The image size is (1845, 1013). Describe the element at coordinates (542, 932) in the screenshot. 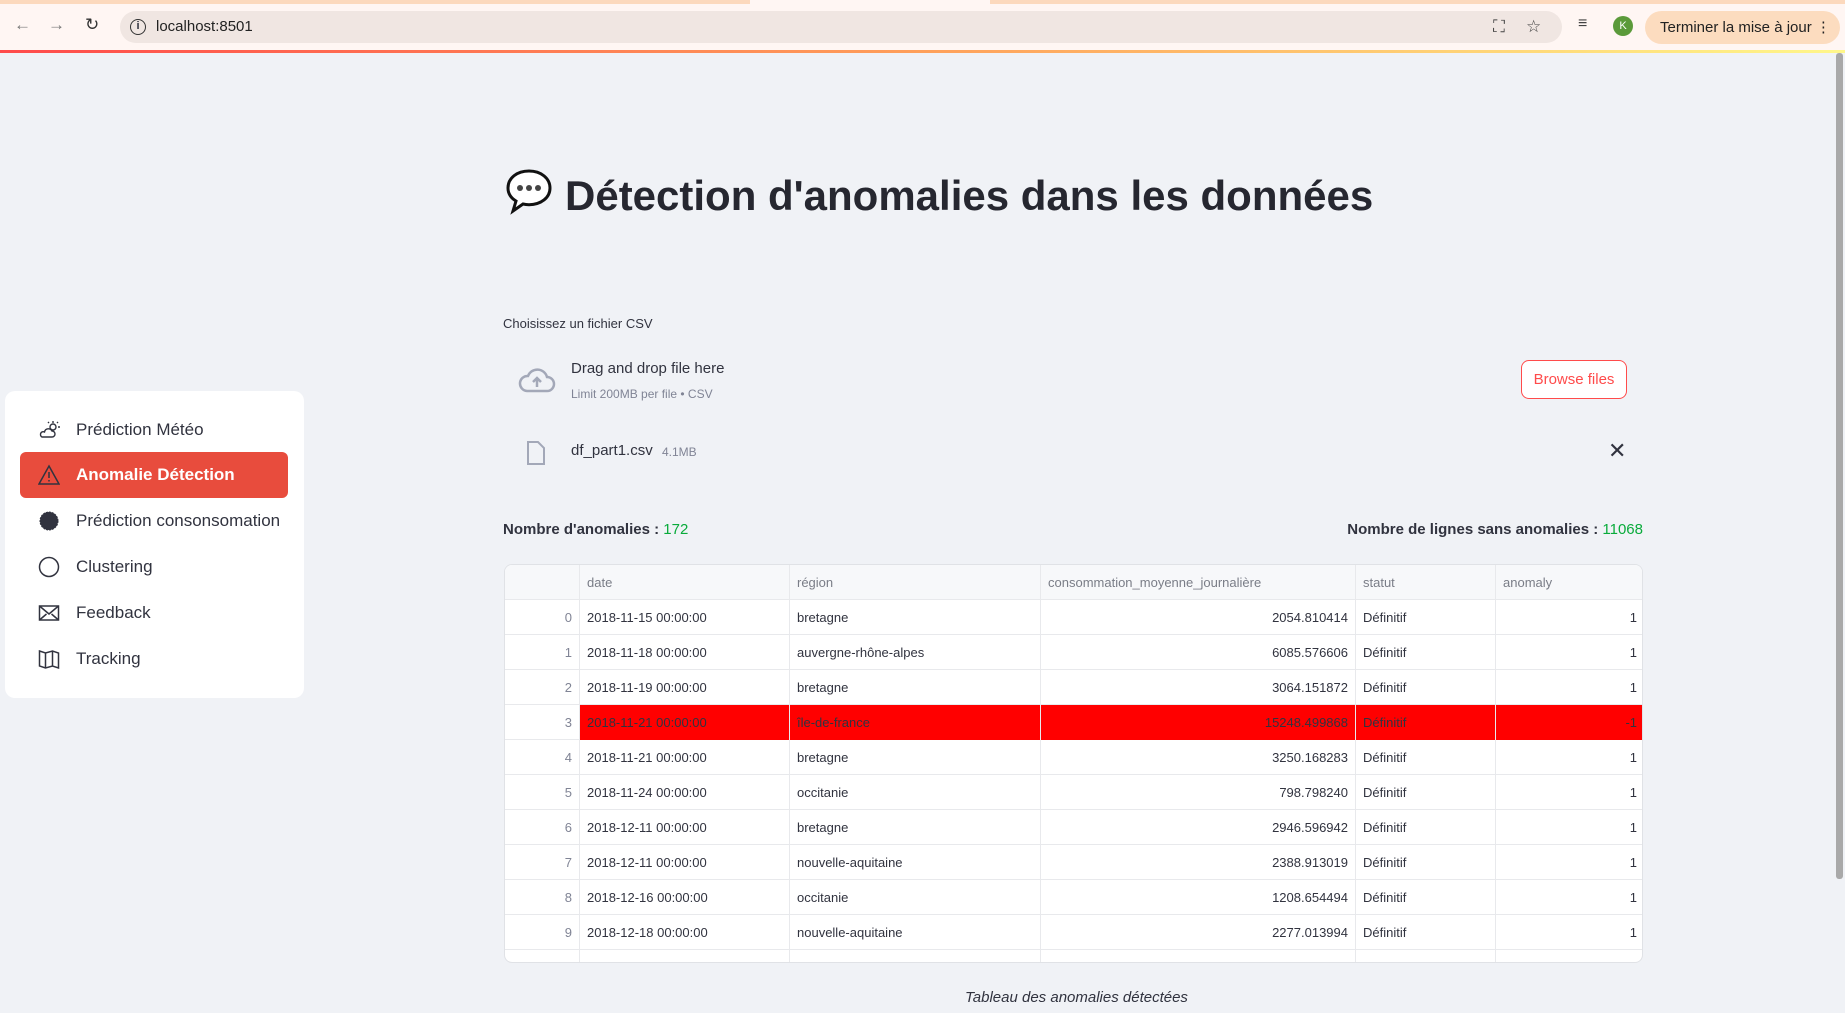

I see `table-cell: 9` at that location.